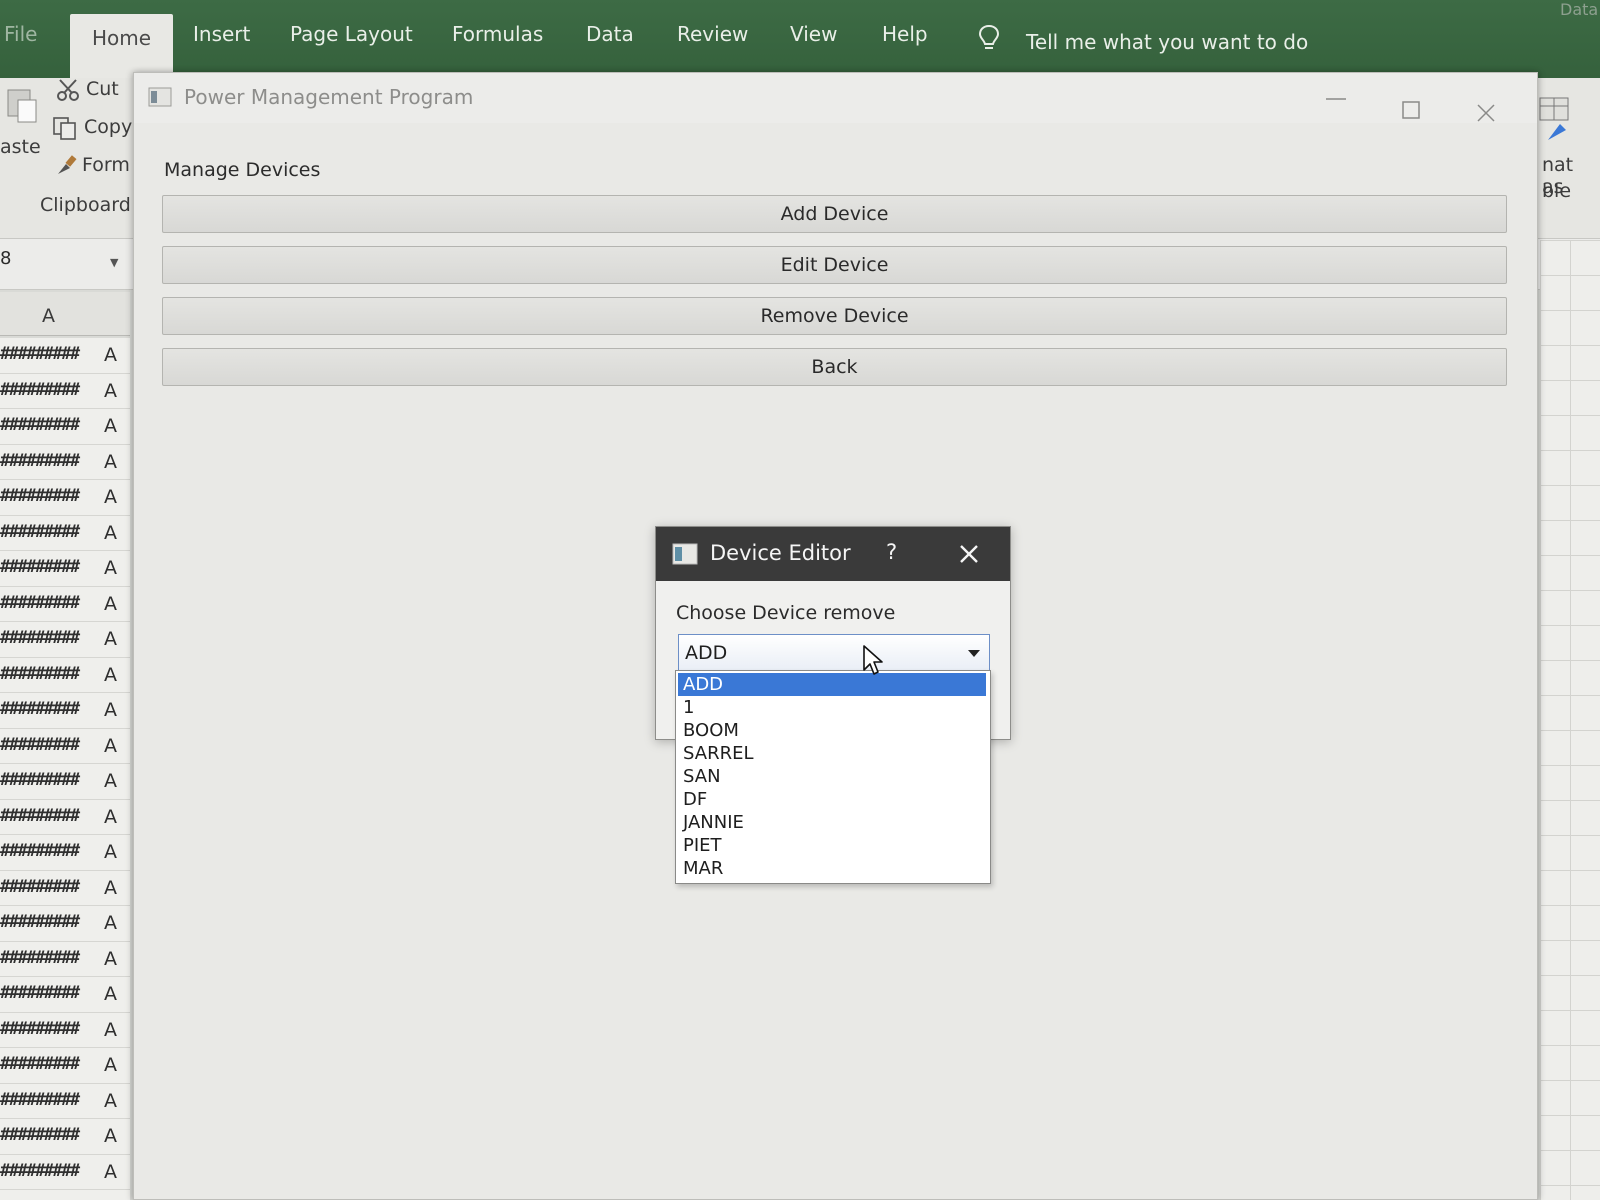 Image resolution: width=1600 pixels, height=1200 pixels. What do you see at coordinates (834, 316) in the screenshot?
I see `remove-device-button: Remove Device` at bounding box center [834, 316].